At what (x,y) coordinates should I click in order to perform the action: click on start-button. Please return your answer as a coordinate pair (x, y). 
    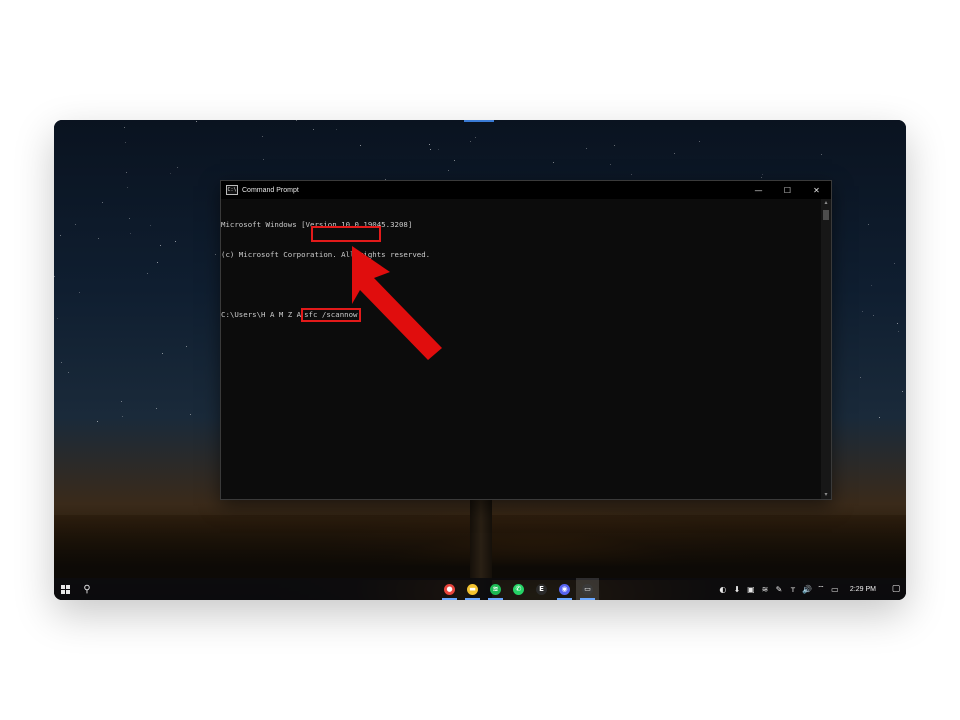
    Looking at the image, I should click on (65, 589).